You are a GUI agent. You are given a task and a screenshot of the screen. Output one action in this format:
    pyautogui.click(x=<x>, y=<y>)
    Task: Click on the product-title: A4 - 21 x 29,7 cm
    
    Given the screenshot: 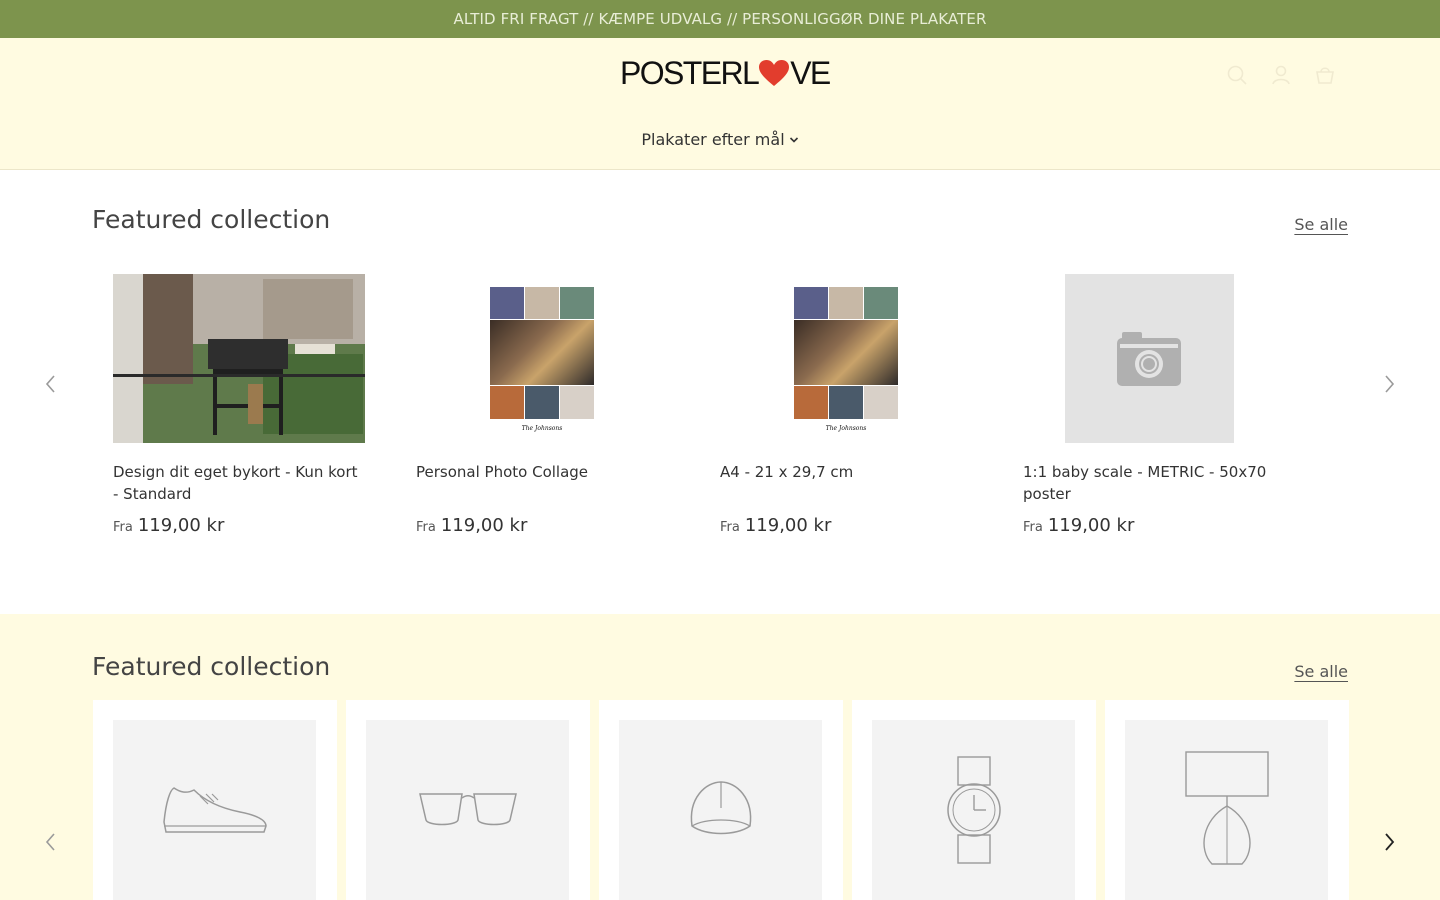 What is the action you would take?
    pyautogui.click(x=846, y=483)
    